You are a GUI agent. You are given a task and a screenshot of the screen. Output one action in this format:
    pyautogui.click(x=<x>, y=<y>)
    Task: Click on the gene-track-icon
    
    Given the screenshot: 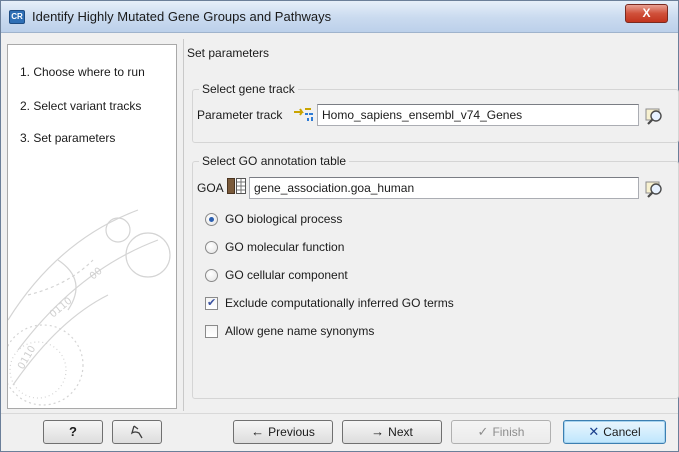 What is the action you would take?
    pyautogui.click(x=303, y=114)
    